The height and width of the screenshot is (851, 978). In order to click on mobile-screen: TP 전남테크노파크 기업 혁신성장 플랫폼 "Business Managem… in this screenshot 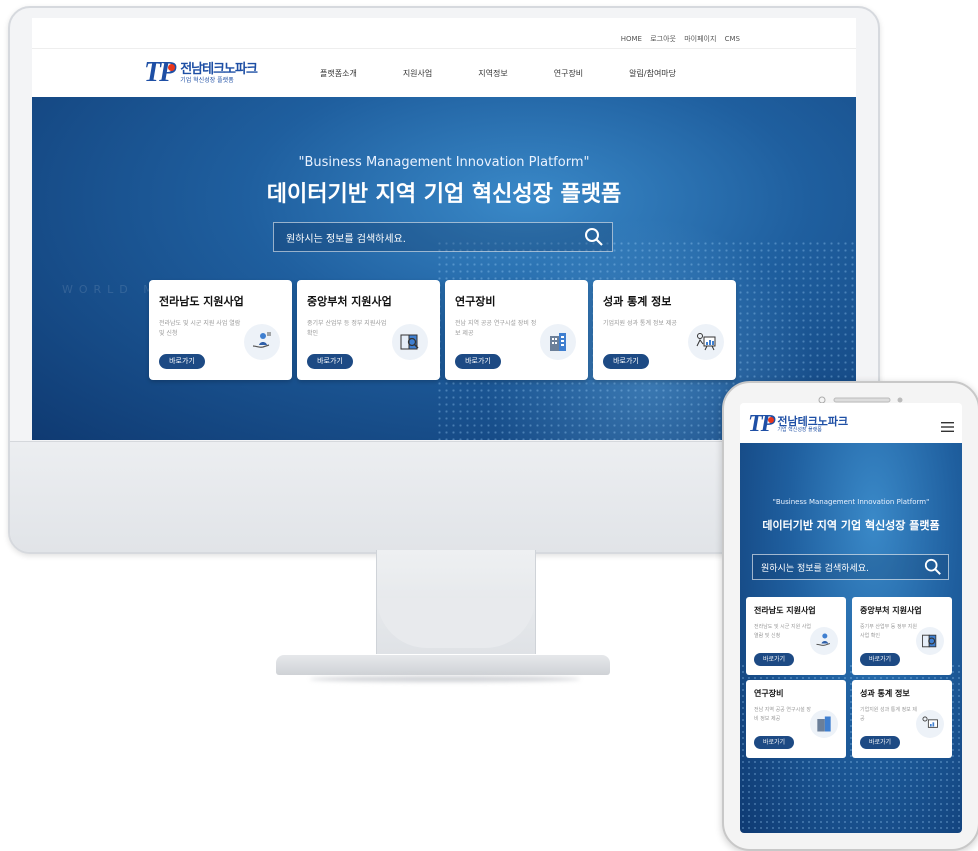, I will do `click(851, 618)`.